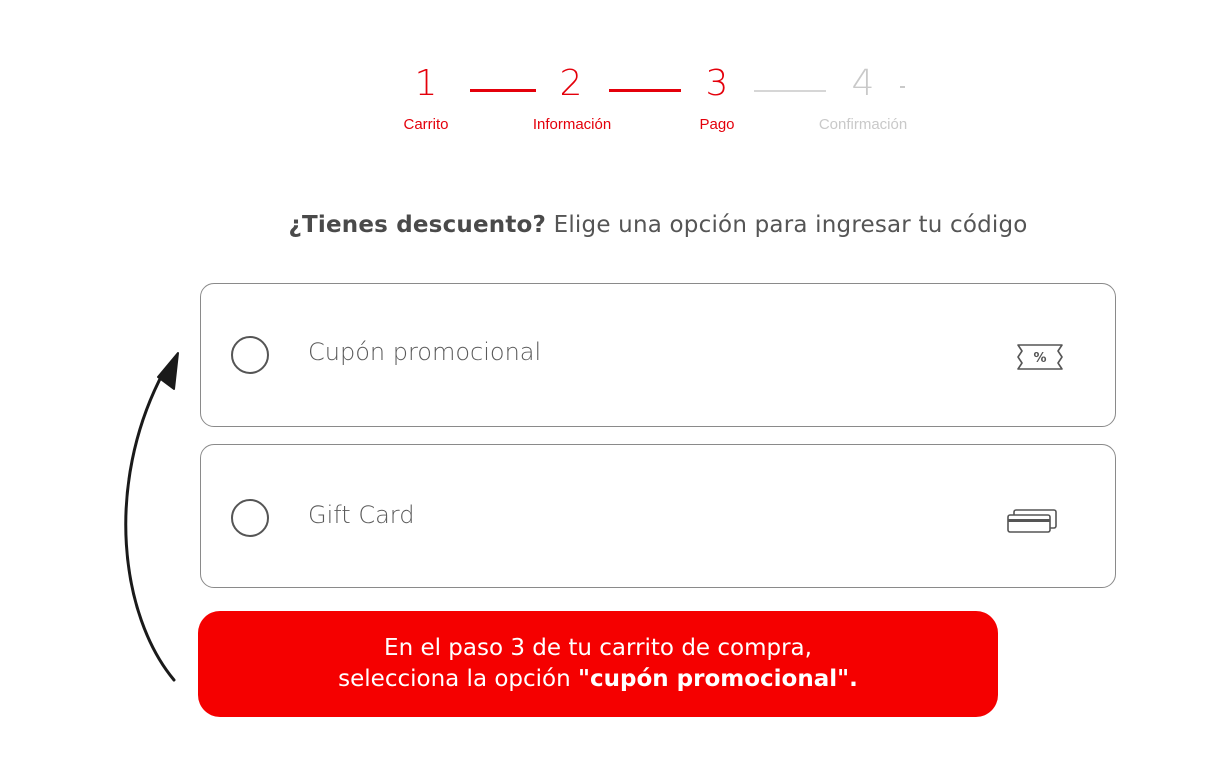  I want to click on step-4-label: Confirmación, so click(863, 124).